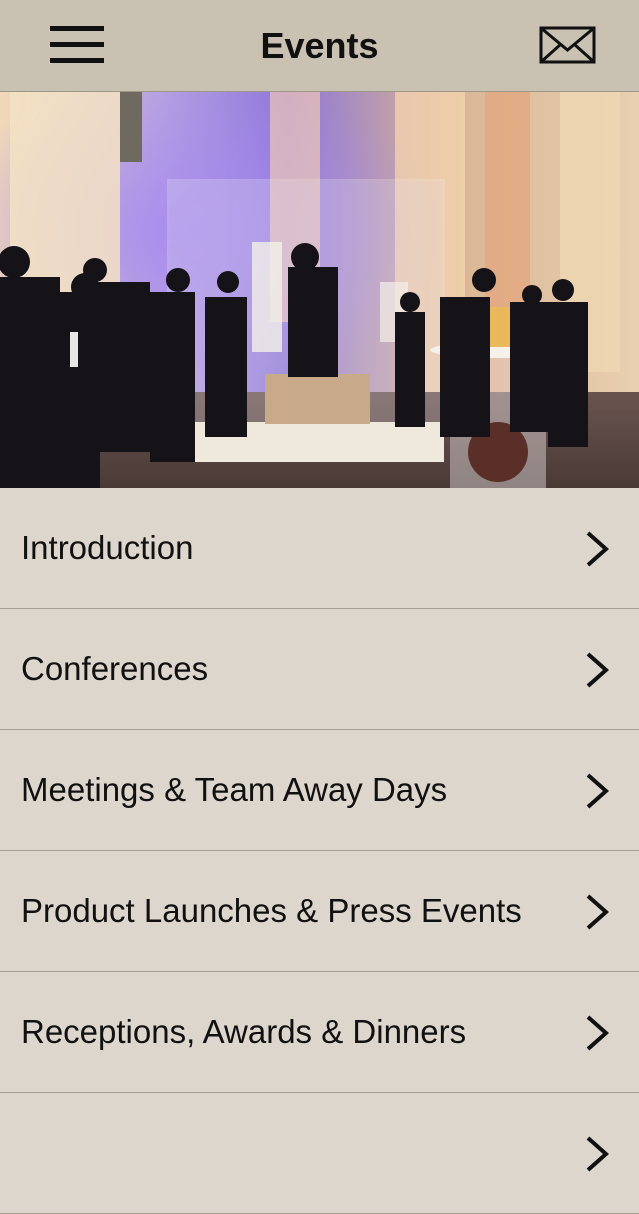 Image resolution: width=639 pixels, height=1214 pixels. I want to click on list-item-label: Product Launches & Press Events, so click(271, 910).